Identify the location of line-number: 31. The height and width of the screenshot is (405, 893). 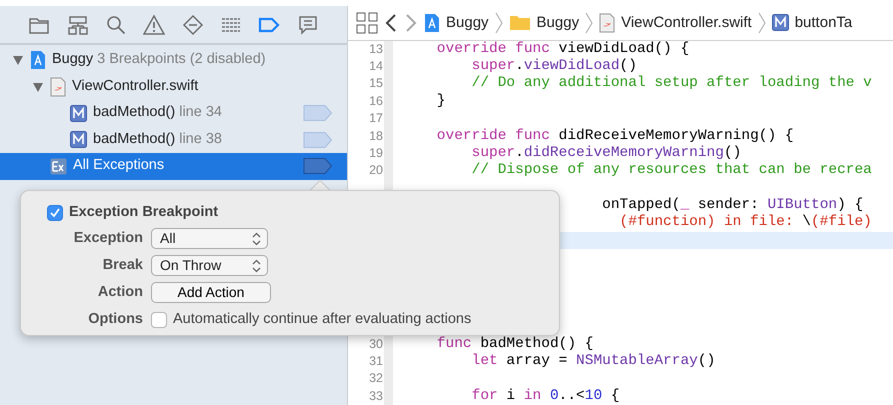
(375, 361).